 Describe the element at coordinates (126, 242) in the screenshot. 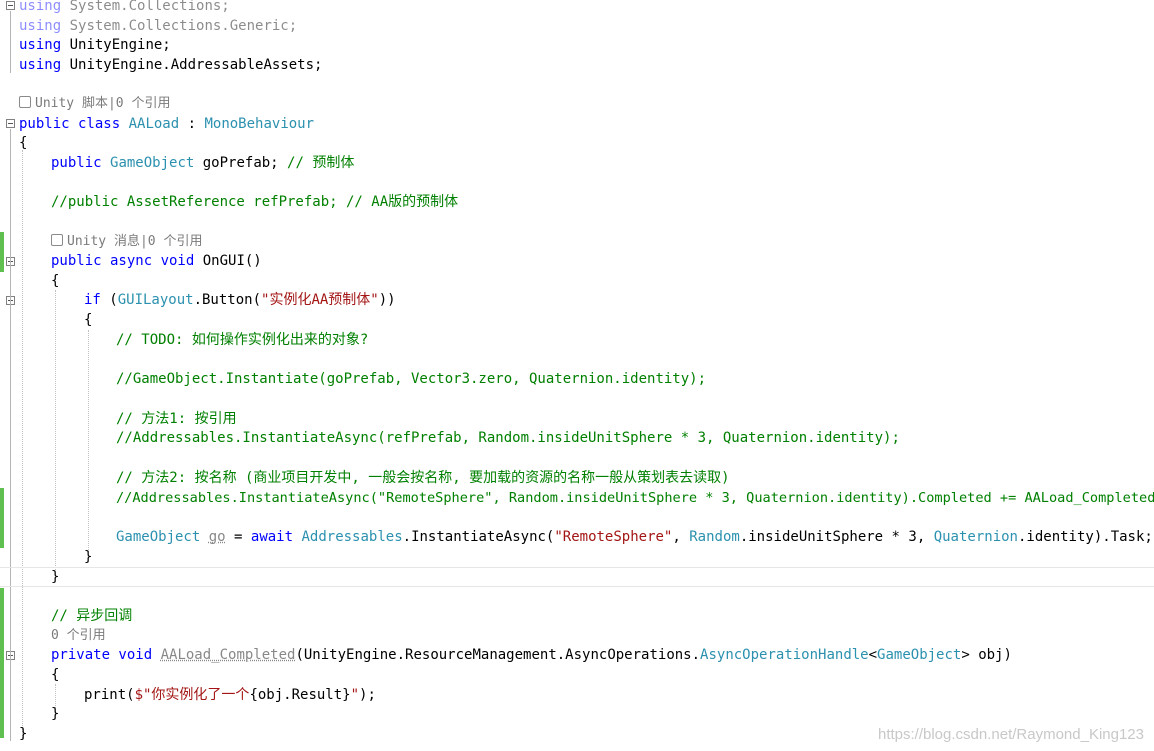

I see `codelens-references: Unity 消息|0 个引用` at that location.